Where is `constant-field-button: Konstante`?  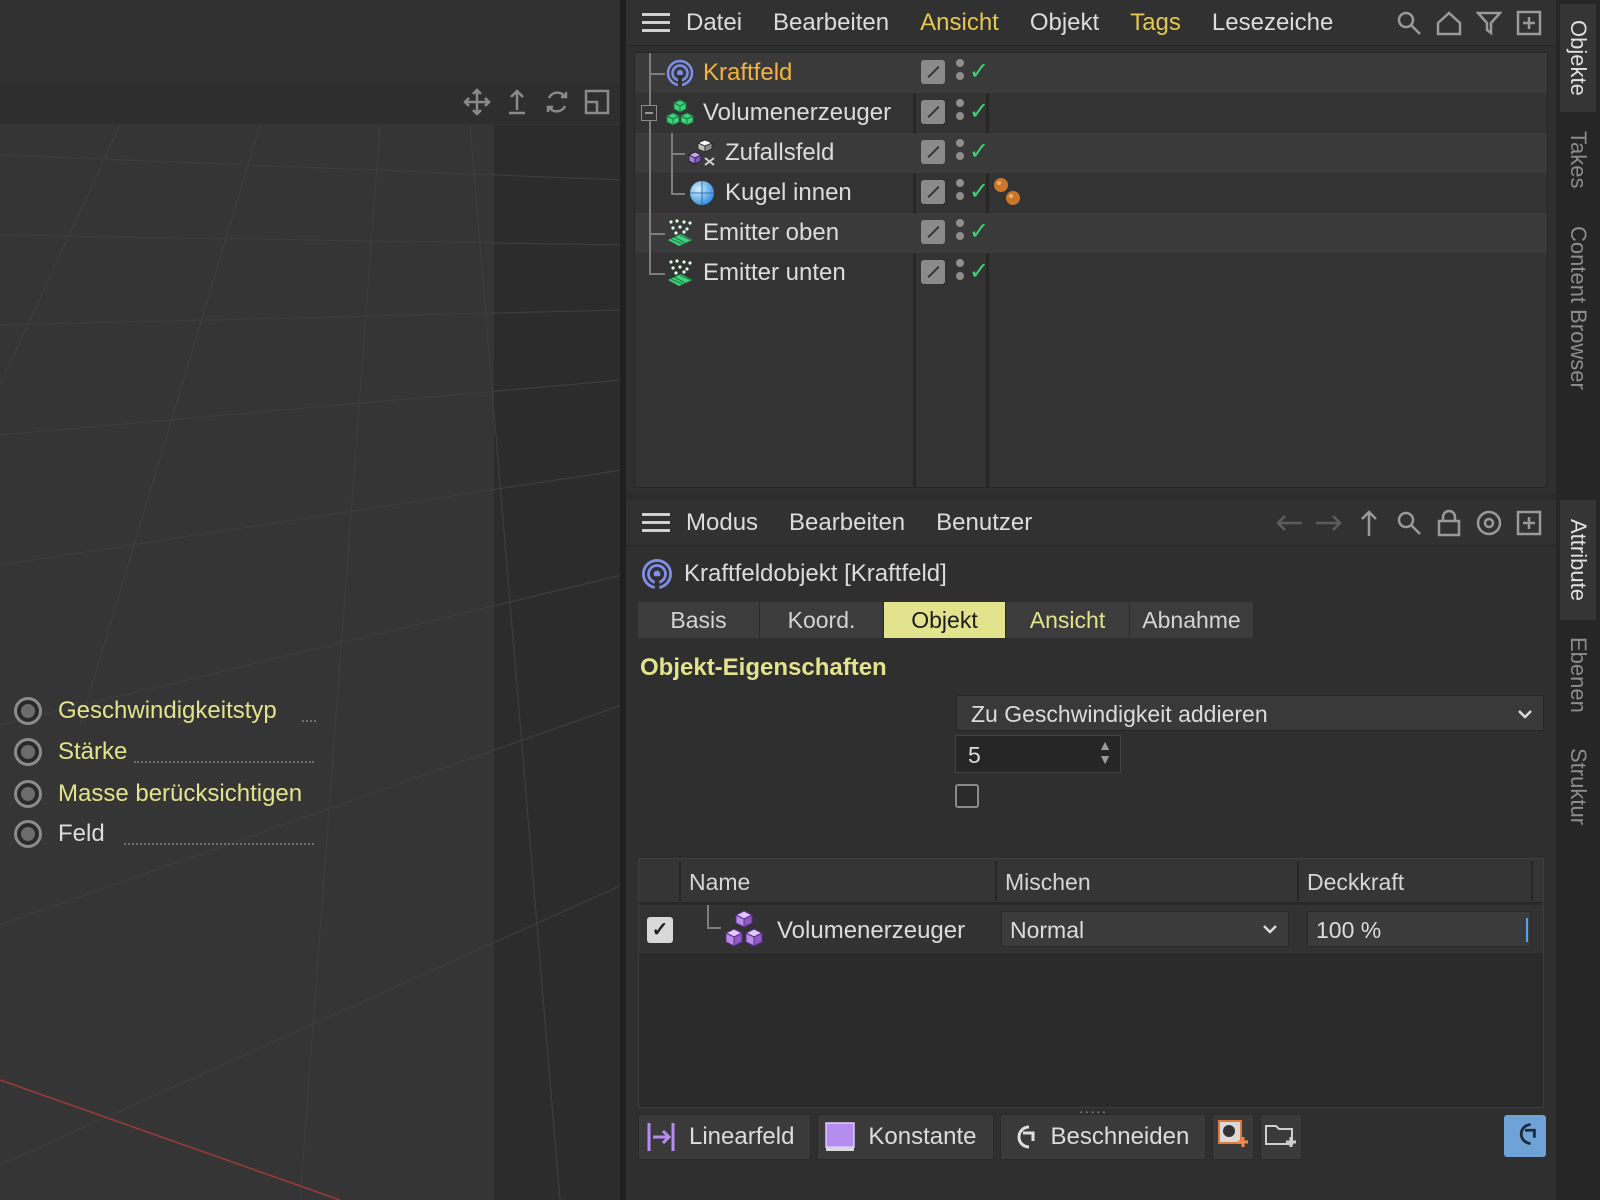 constant-field-button: Konstante is located at coordinates (905, 1137).